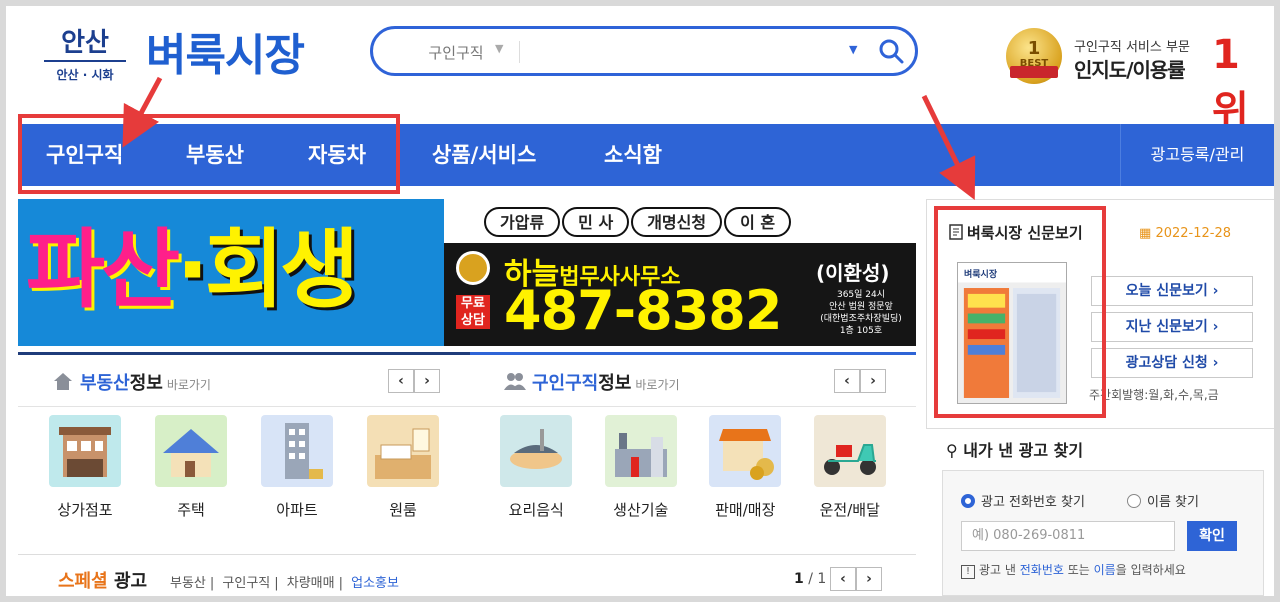 This screenshot has width=1280, height=602. What do you see at coordinates (643, 310) in the screenshot?
I see `banner-phone: 487-8382` at bounding box center [643, 310].